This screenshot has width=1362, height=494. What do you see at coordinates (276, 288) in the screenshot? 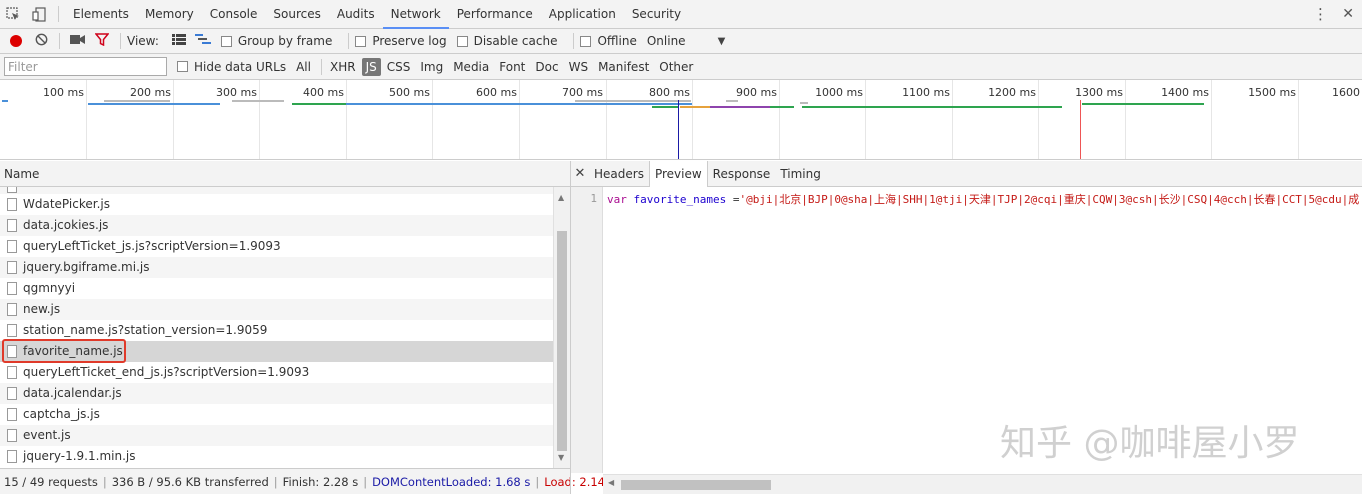
I see `request-row: qgmnyyi` at bounding box center [276, 288].